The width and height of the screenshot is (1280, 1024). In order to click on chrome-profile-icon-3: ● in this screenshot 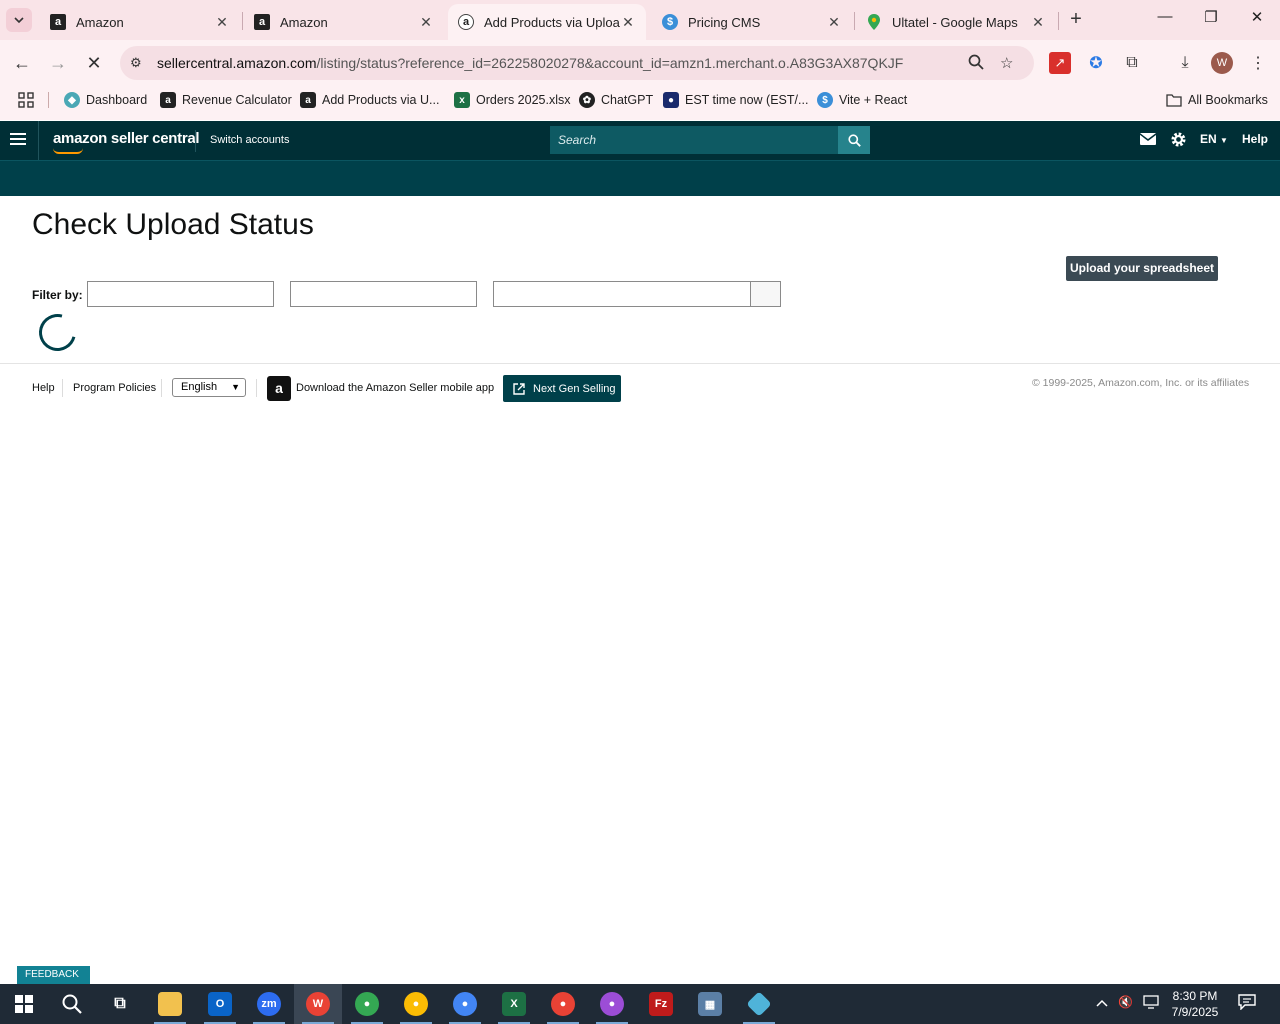, I will do `click(465, 1004)`.